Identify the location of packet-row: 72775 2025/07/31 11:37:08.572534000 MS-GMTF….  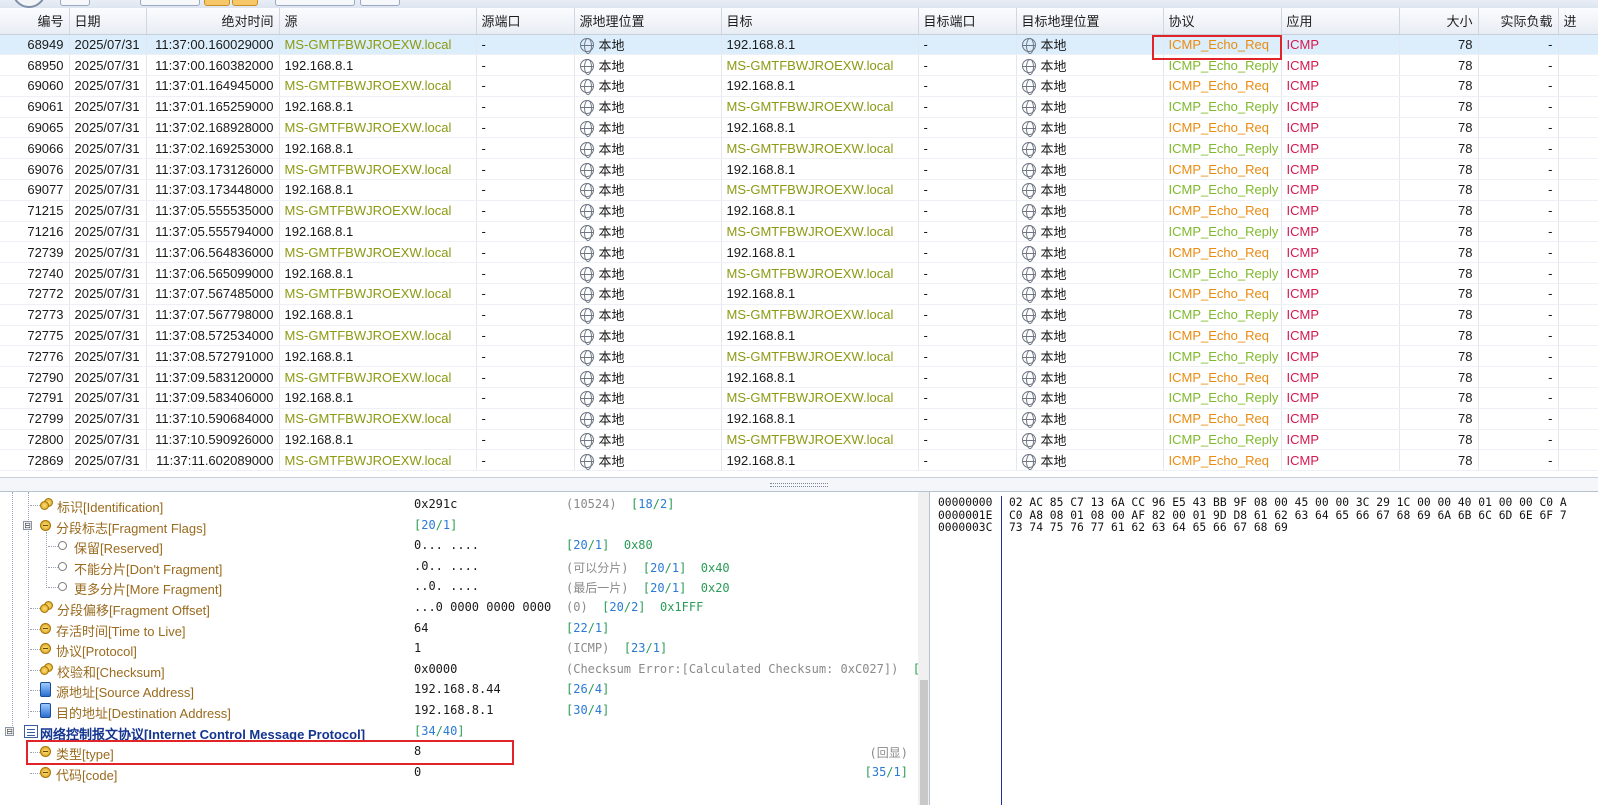
(799, 336).